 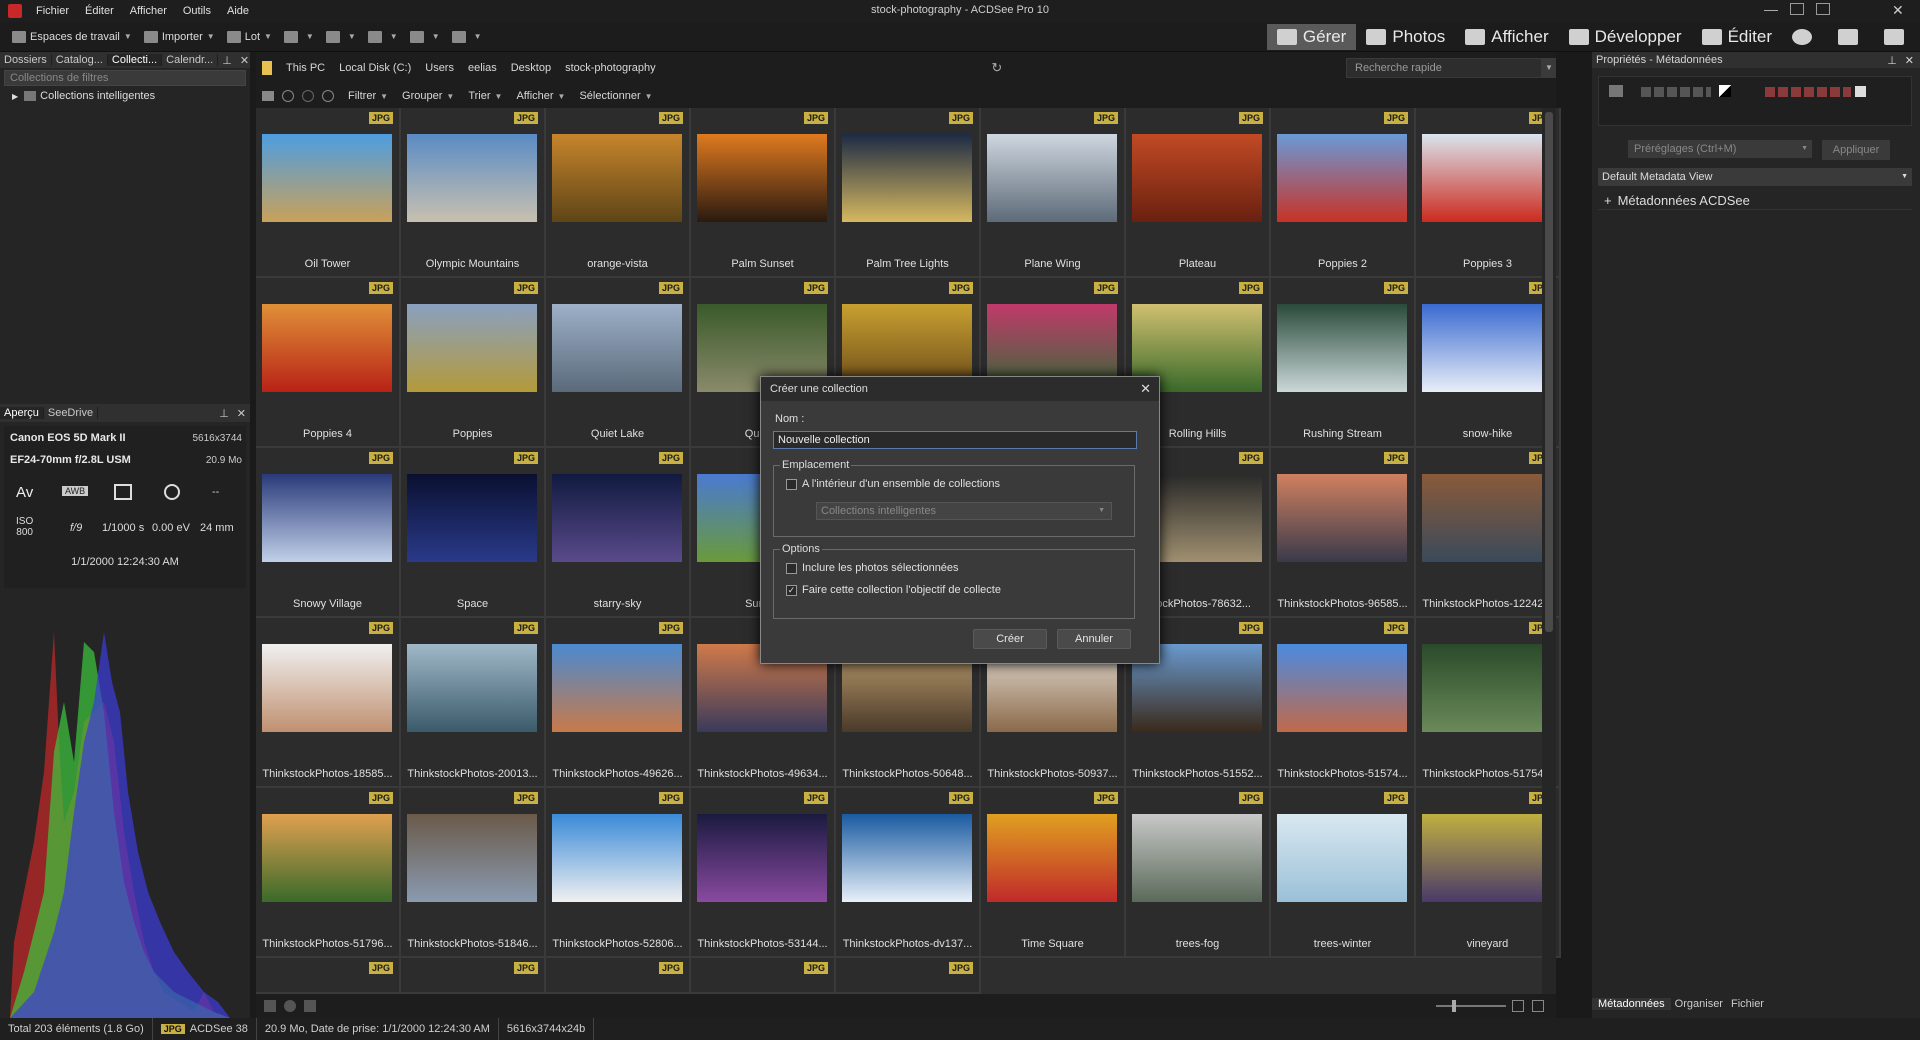 What do you see at coordinates (615, 96) in the screenshot?
I see `select-menu: Sélectionner ▼` at bounding box center [615, 96].